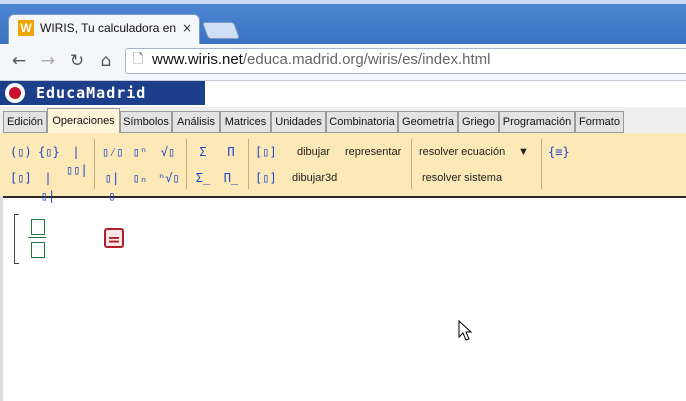  Describe the element at coordinates (38, 250) in the screenshot. I see `fraction-denominator-slot` at that location.